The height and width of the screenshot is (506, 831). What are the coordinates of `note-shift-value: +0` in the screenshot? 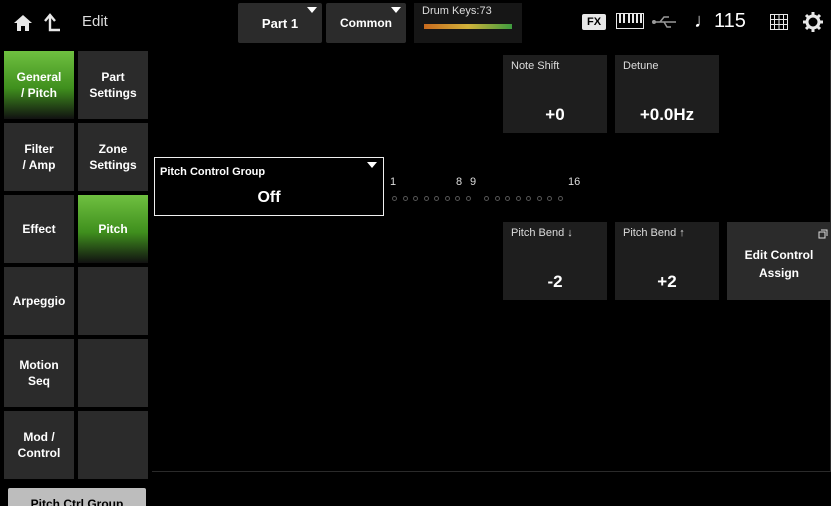 It's located at (555, 114).